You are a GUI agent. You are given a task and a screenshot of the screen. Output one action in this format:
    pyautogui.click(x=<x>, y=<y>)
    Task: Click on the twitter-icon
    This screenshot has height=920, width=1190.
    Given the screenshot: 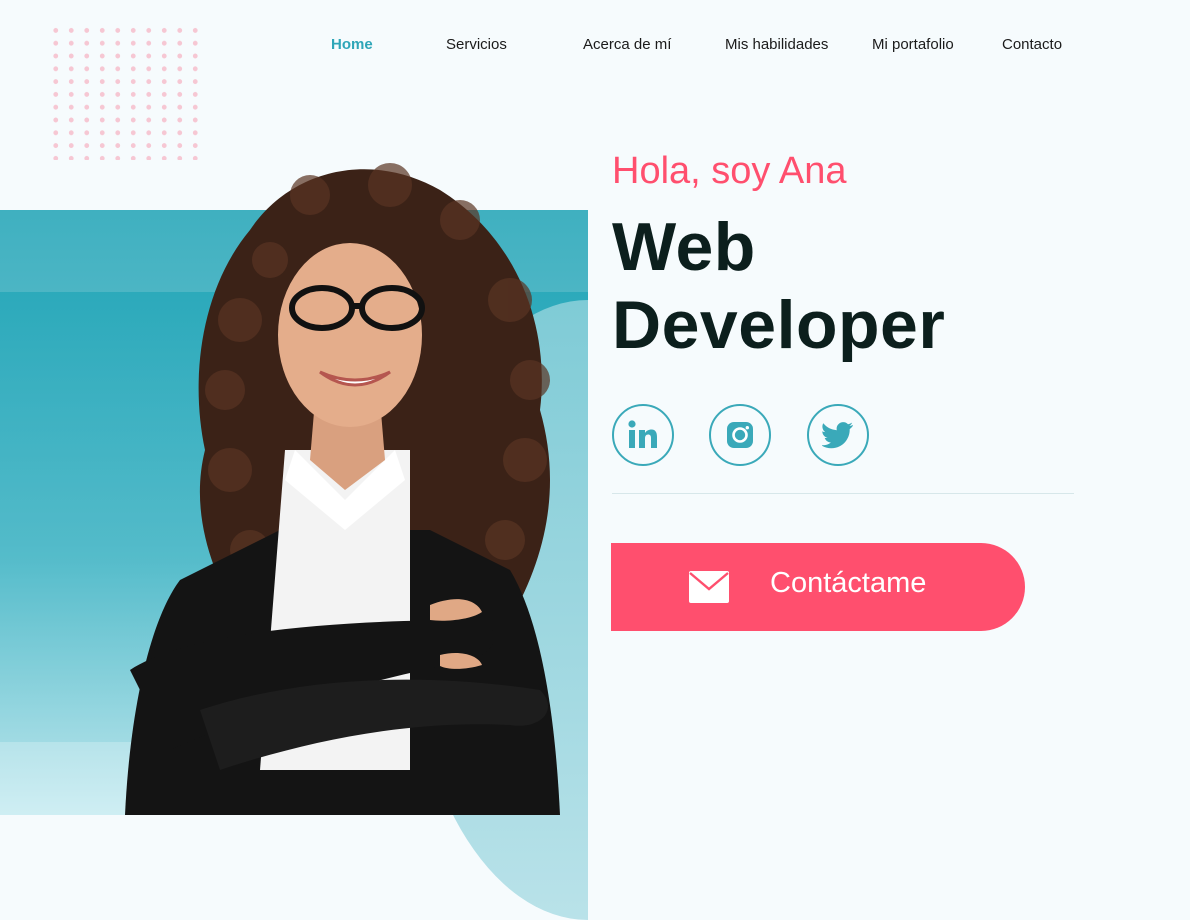 What is the action you would take?
    pyautogui.click(x=837, y=435)
    